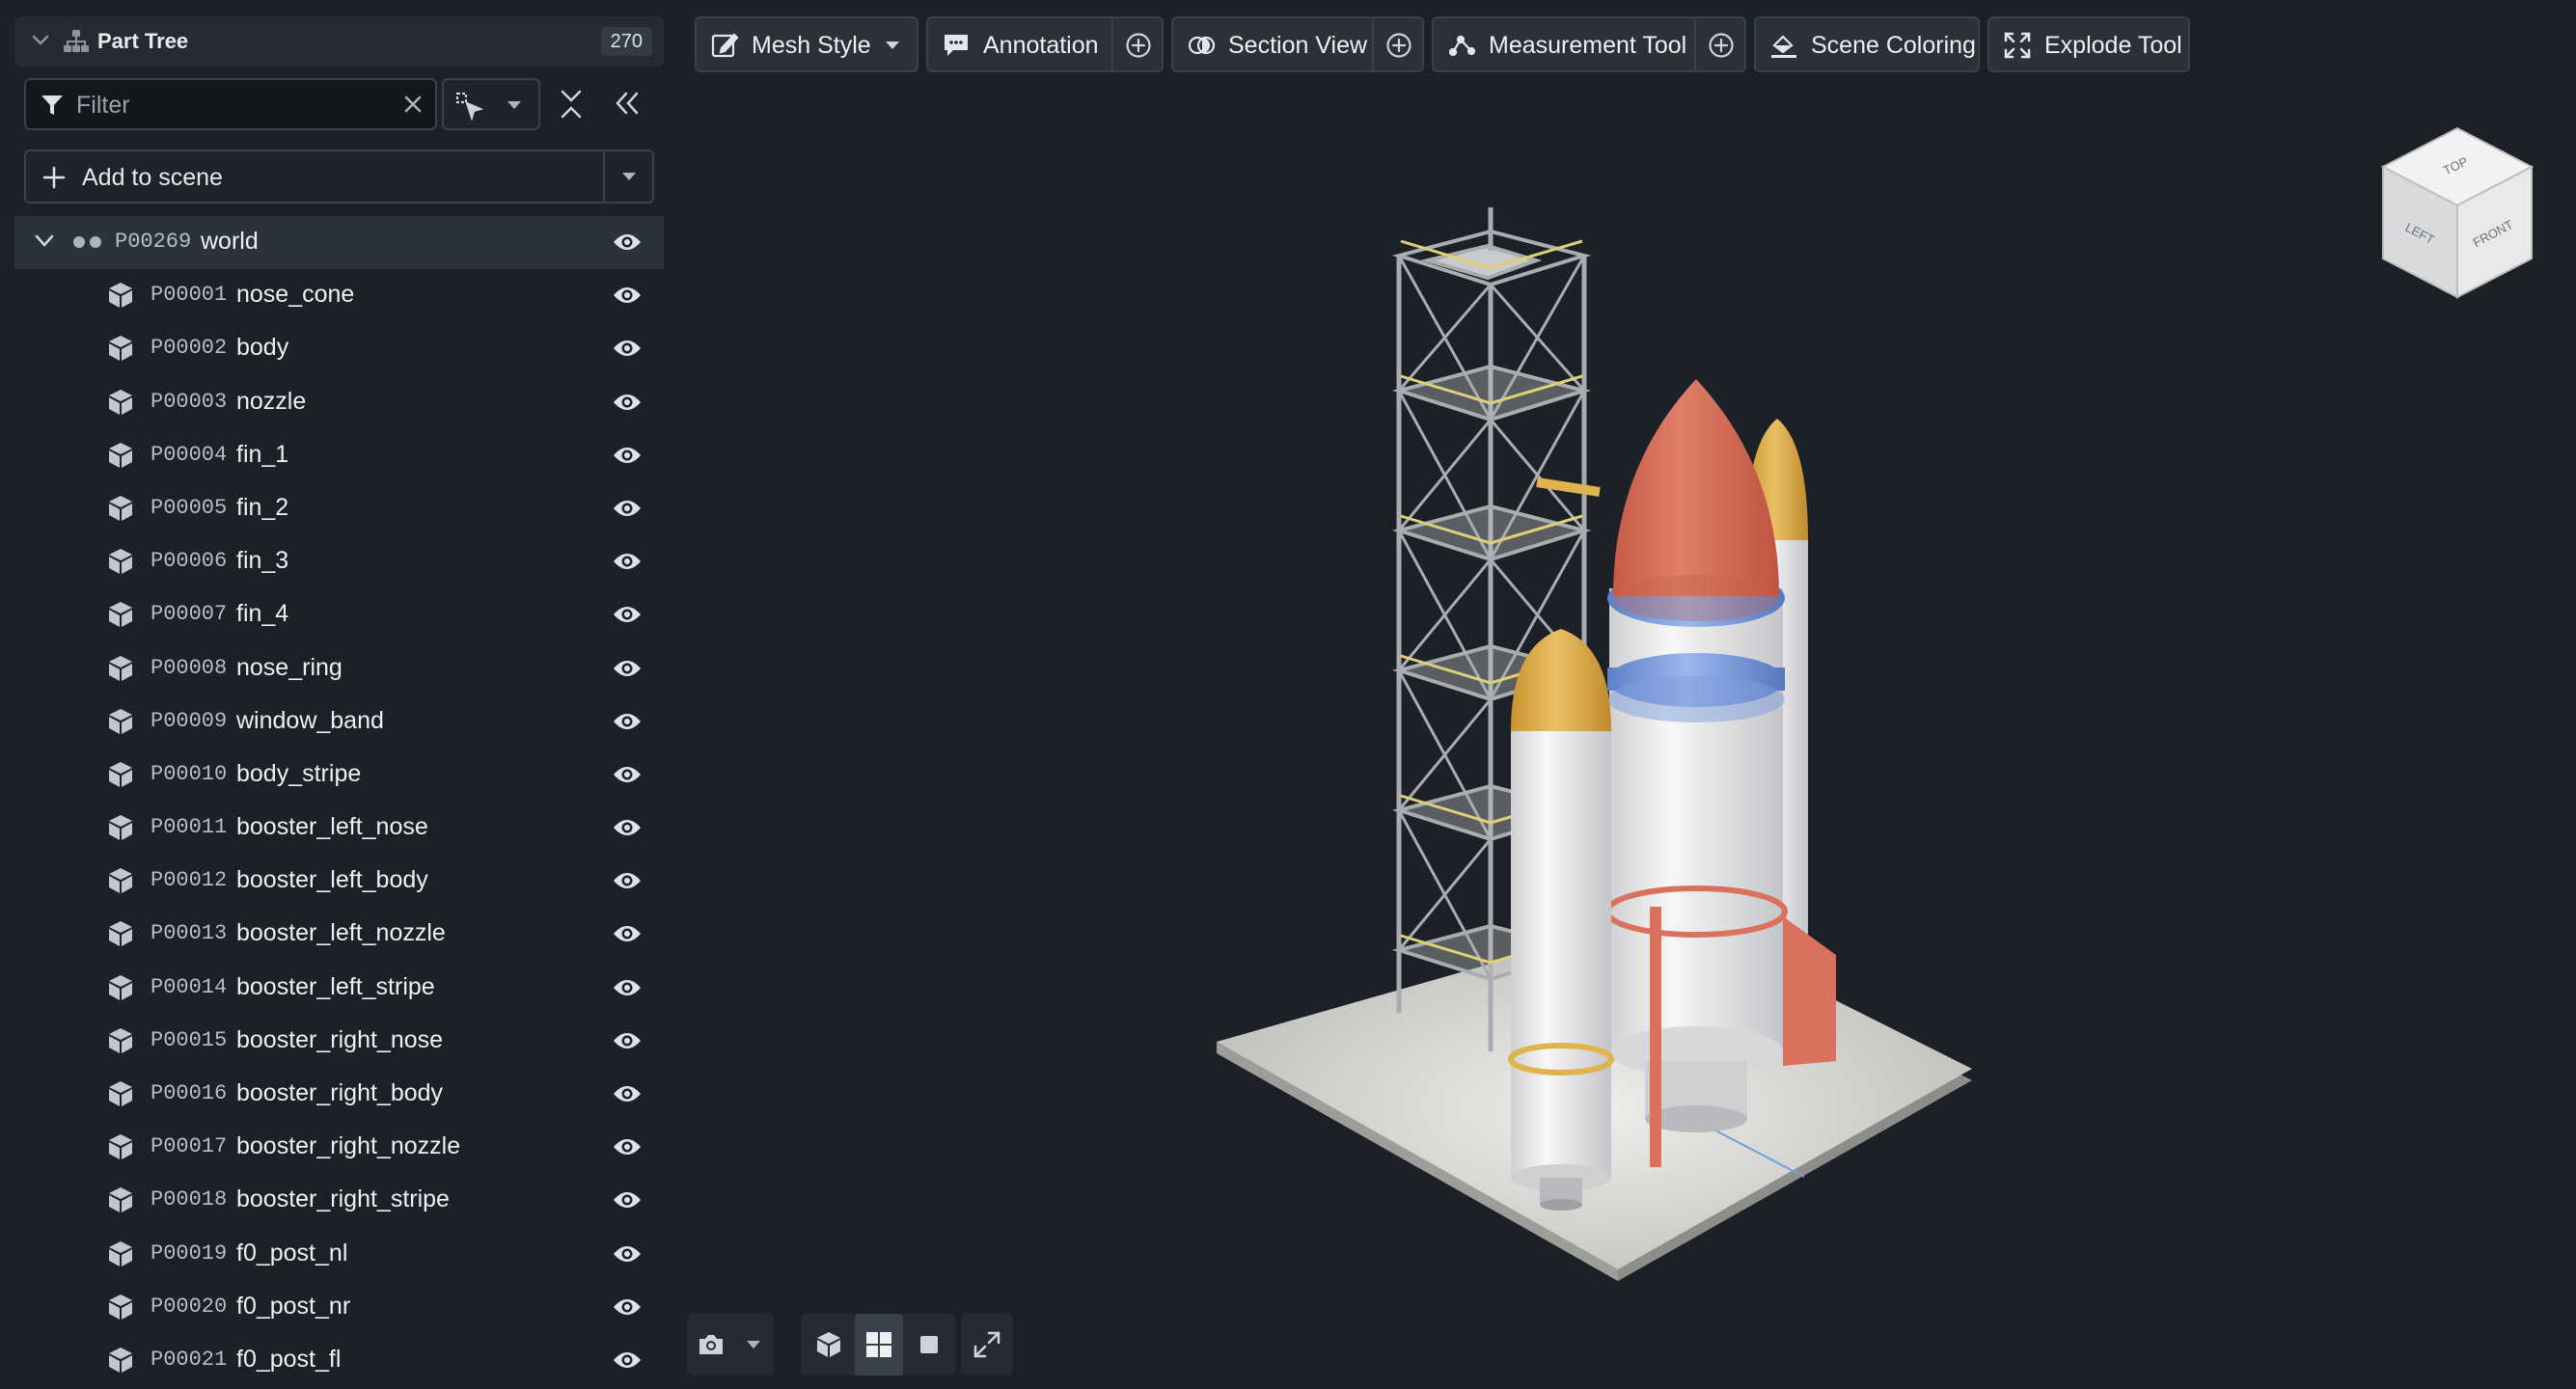 The height and width of the screenshot is (1389, 2576). I want to click on tree-item: P00013 booster_left_nozzle, so click(339, 934).